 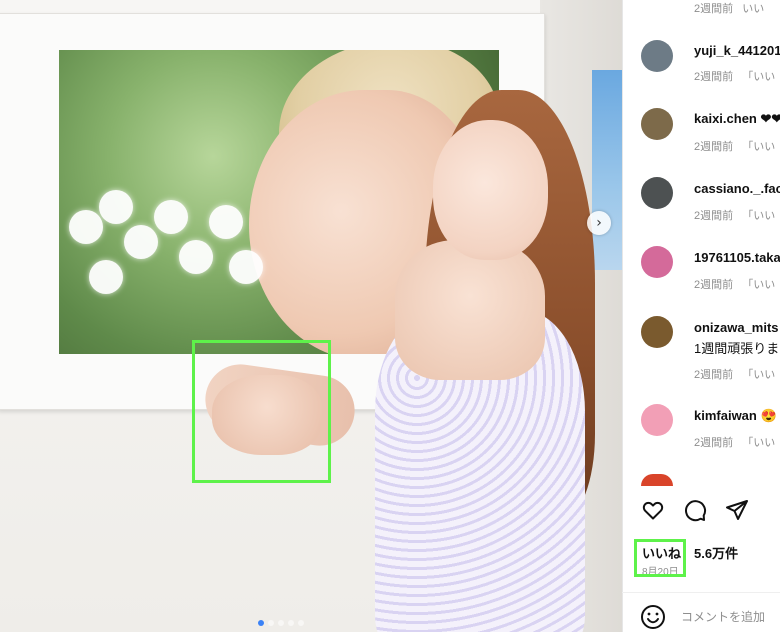 What do you see at coordinates (660, 572) in the screenshot?
I see `post-date: 8月20日` at bounding box center [660, 572].